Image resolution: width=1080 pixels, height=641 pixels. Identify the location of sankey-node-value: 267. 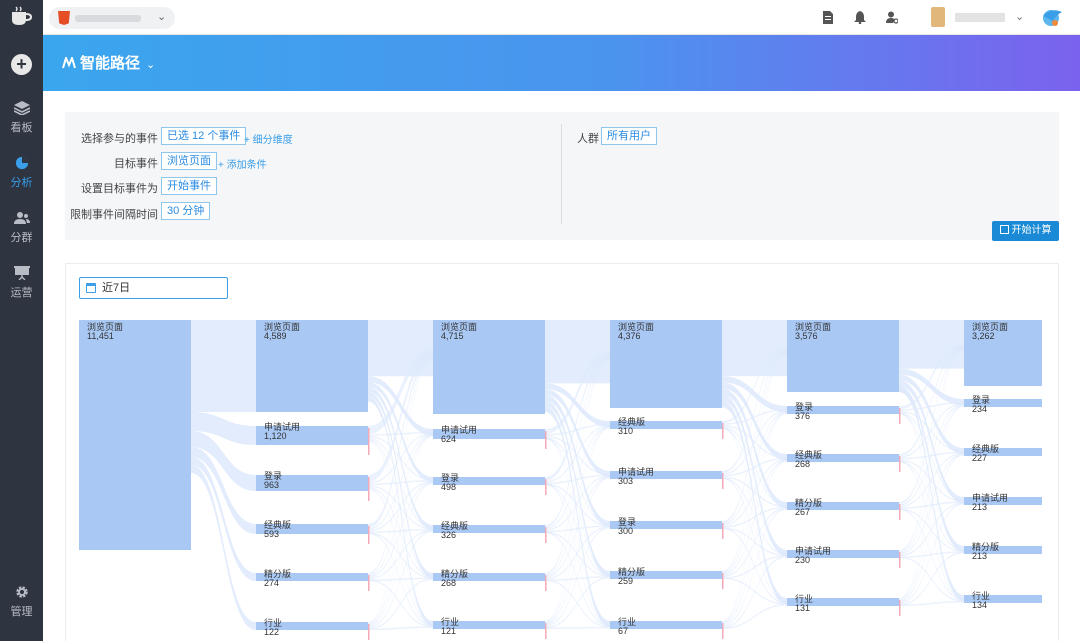
(802, 512).